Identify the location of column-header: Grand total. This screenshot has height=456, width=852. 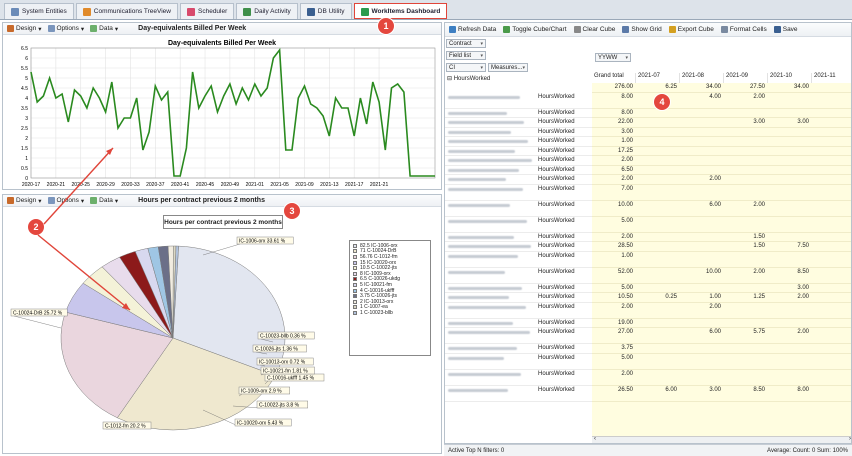
(614, 78).